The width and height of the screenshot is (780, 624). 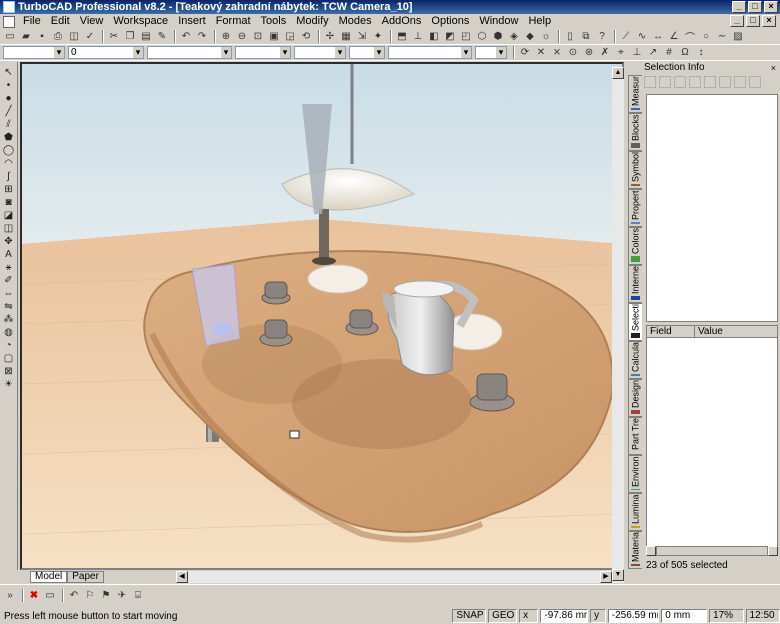 I want to click on inquiry-tool-icon: ▢, so click(x=9, y=358).